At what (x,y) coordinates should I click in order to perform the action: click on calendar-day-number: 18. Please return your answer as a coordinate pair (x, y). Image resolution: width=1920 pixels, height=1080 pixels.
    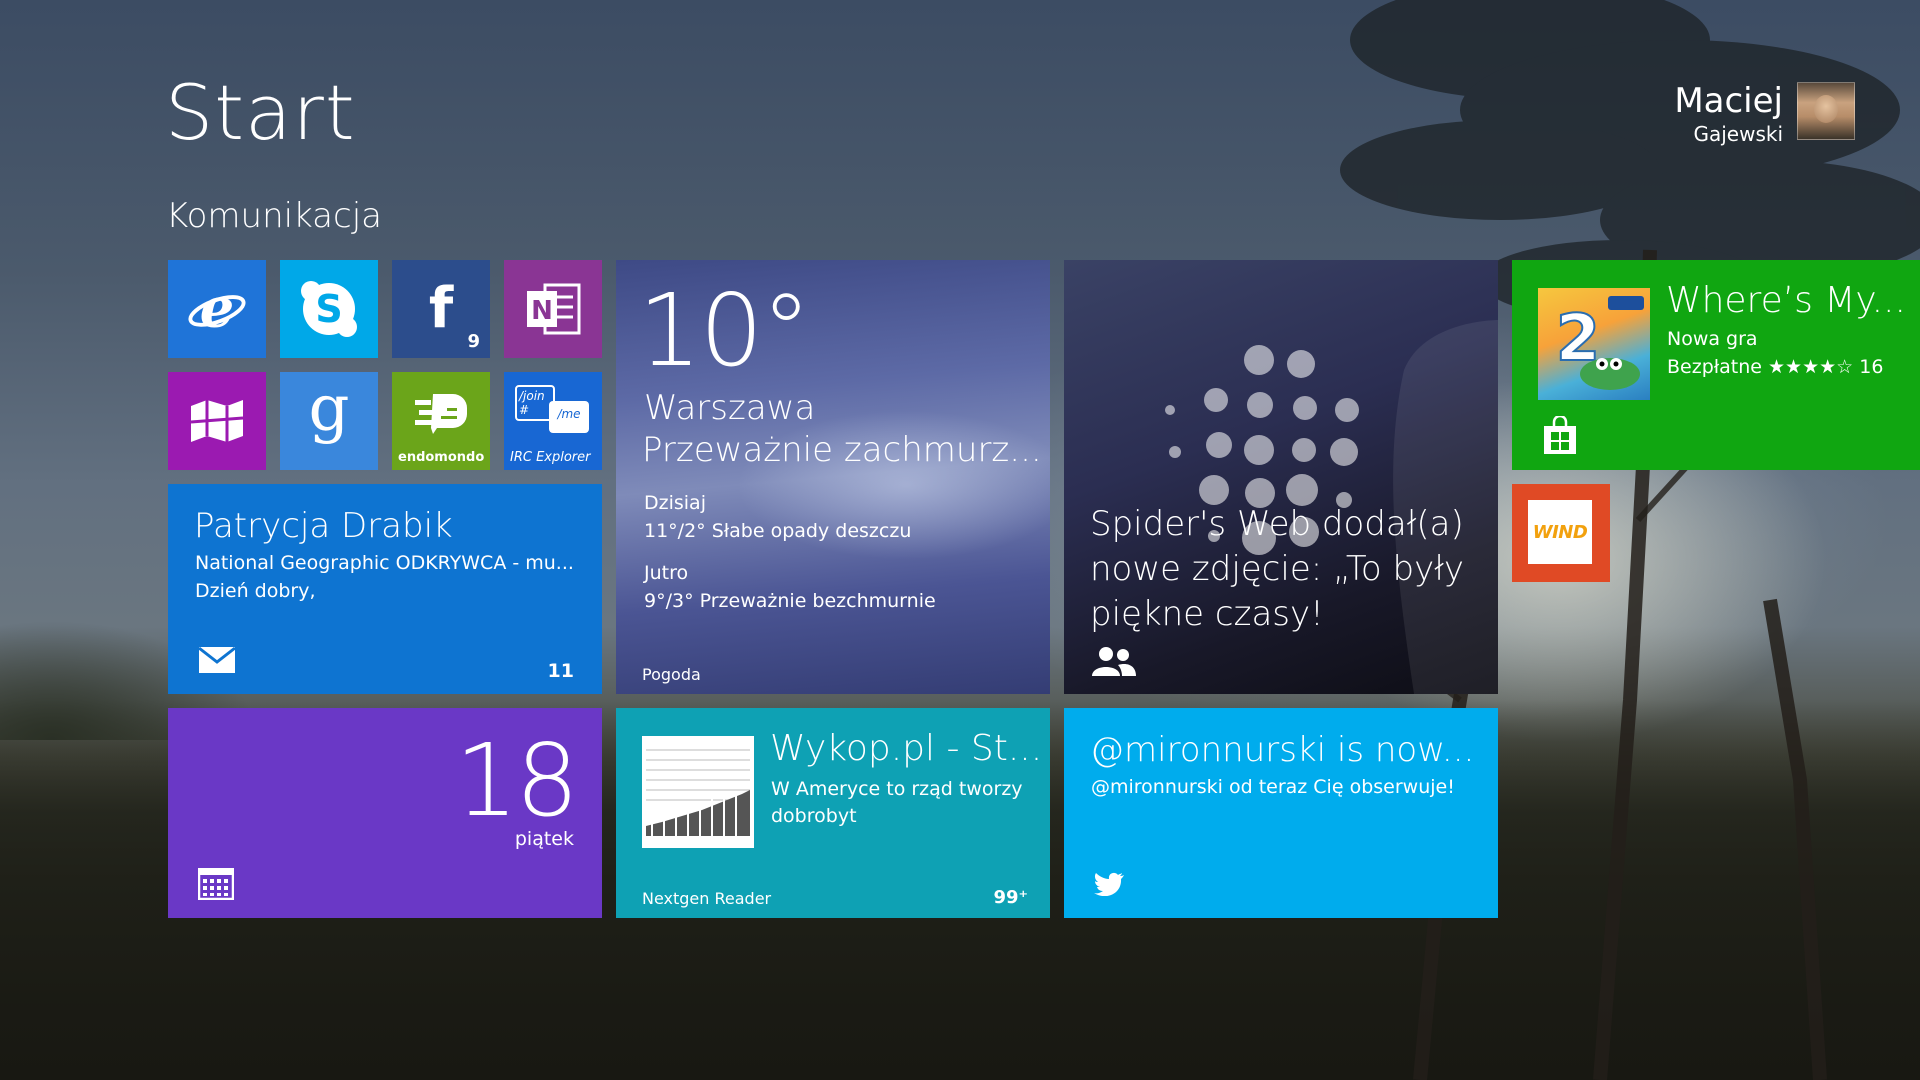
    Looking at the image, I should click on (516, 780).